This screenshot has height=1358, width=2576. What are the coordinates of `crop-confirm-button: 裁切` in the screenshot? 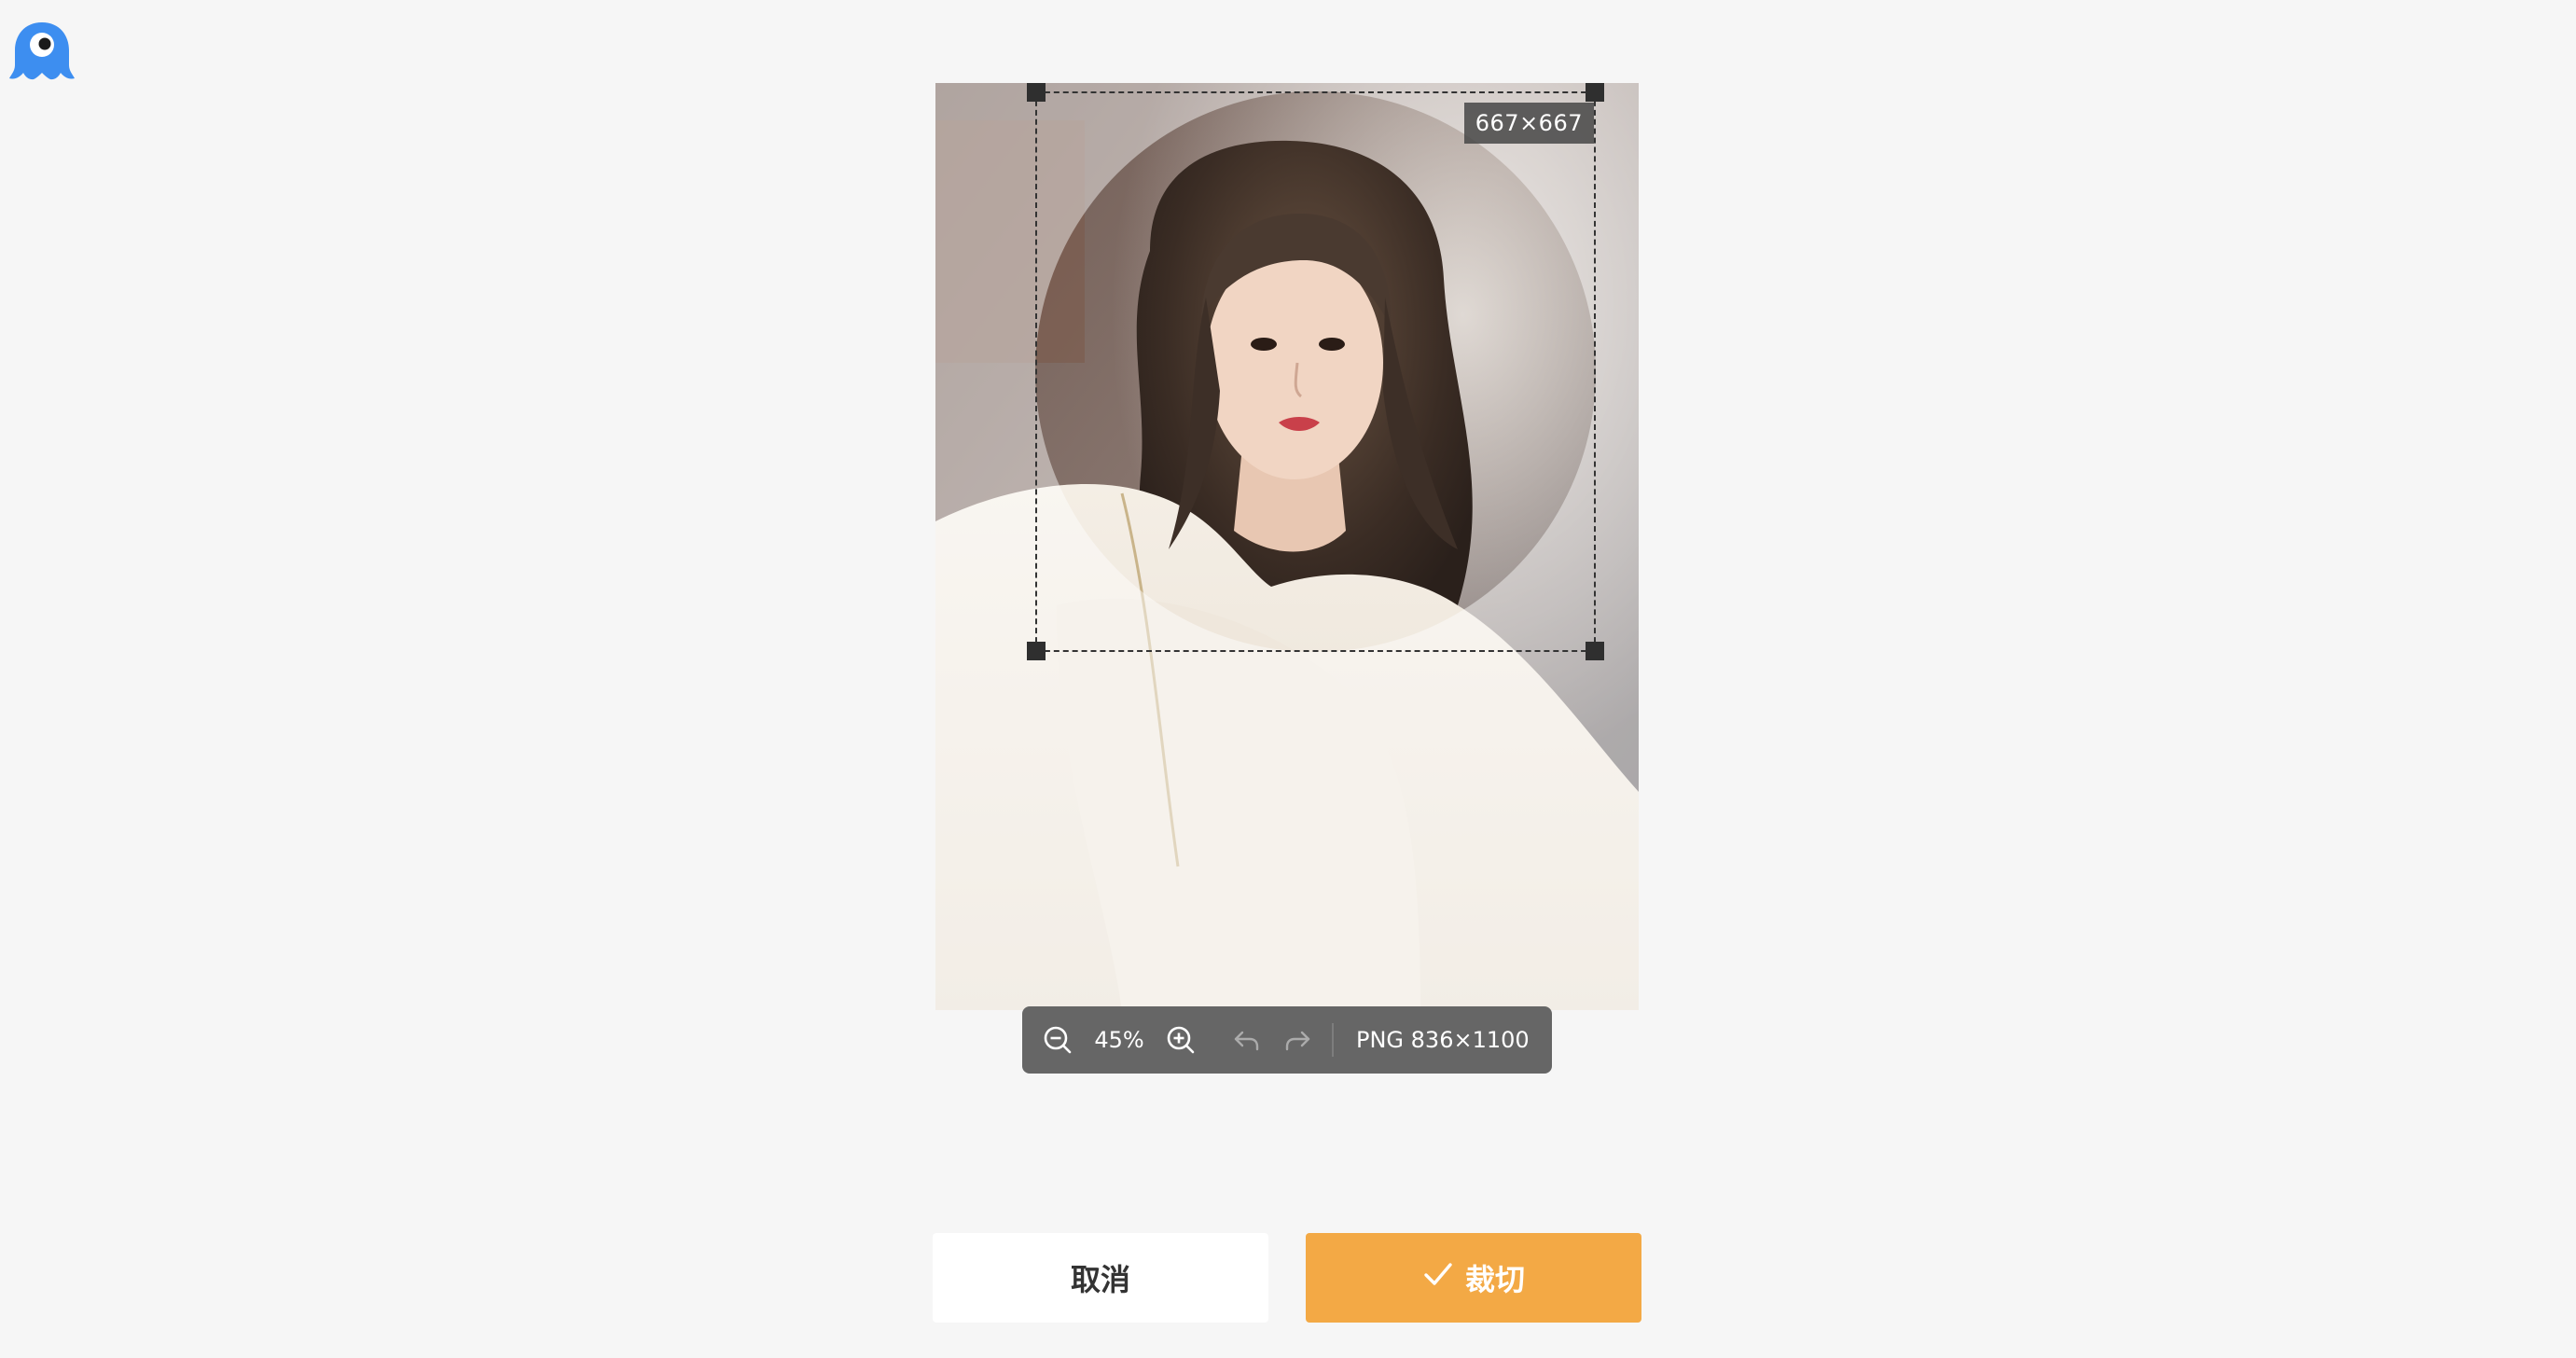 It's located at (1473, 1278).